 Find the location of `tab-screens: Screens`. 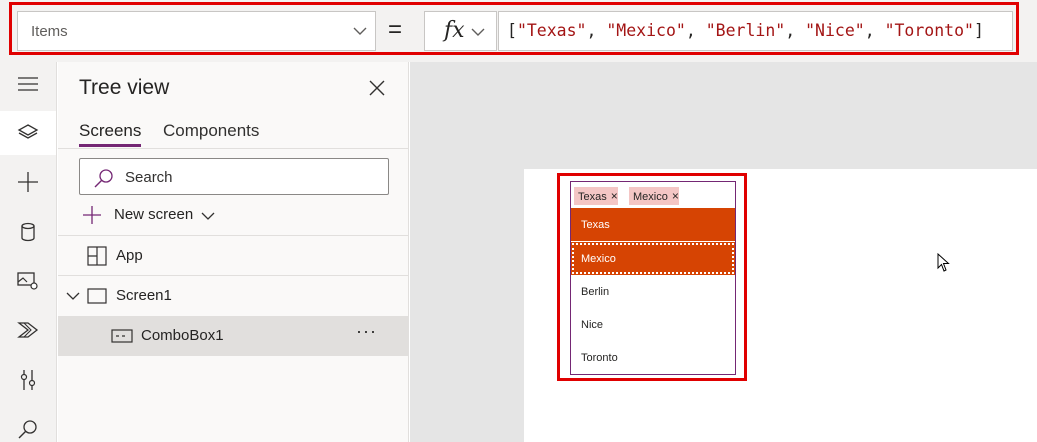

tab-screens: Screens is located at coordinates (110, 131).